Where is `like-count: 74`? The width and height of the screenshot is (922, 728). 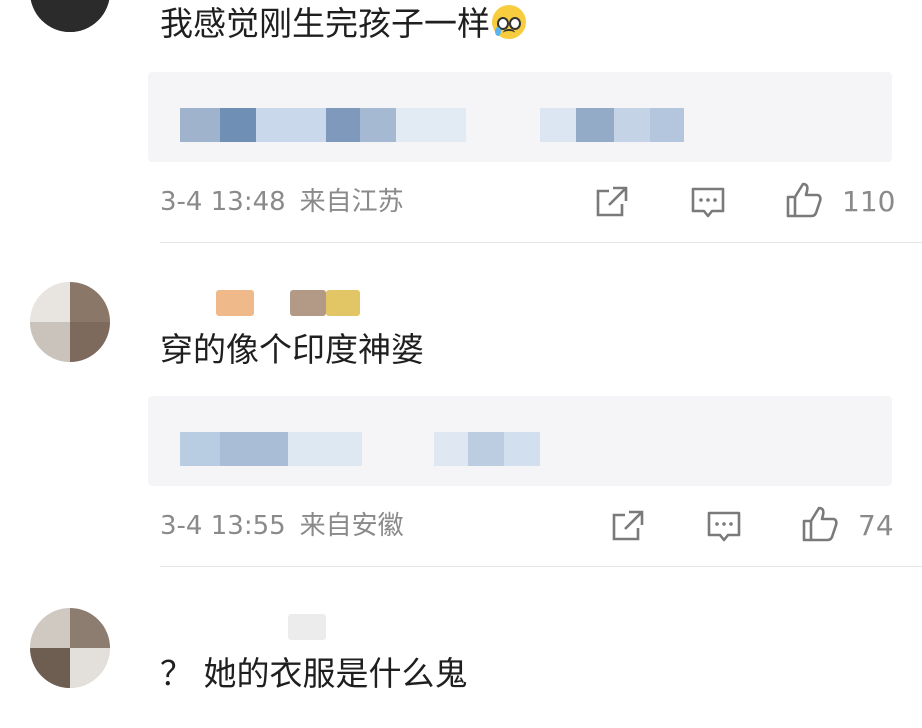
like-count: 74 is located at coordinates (876, 525).